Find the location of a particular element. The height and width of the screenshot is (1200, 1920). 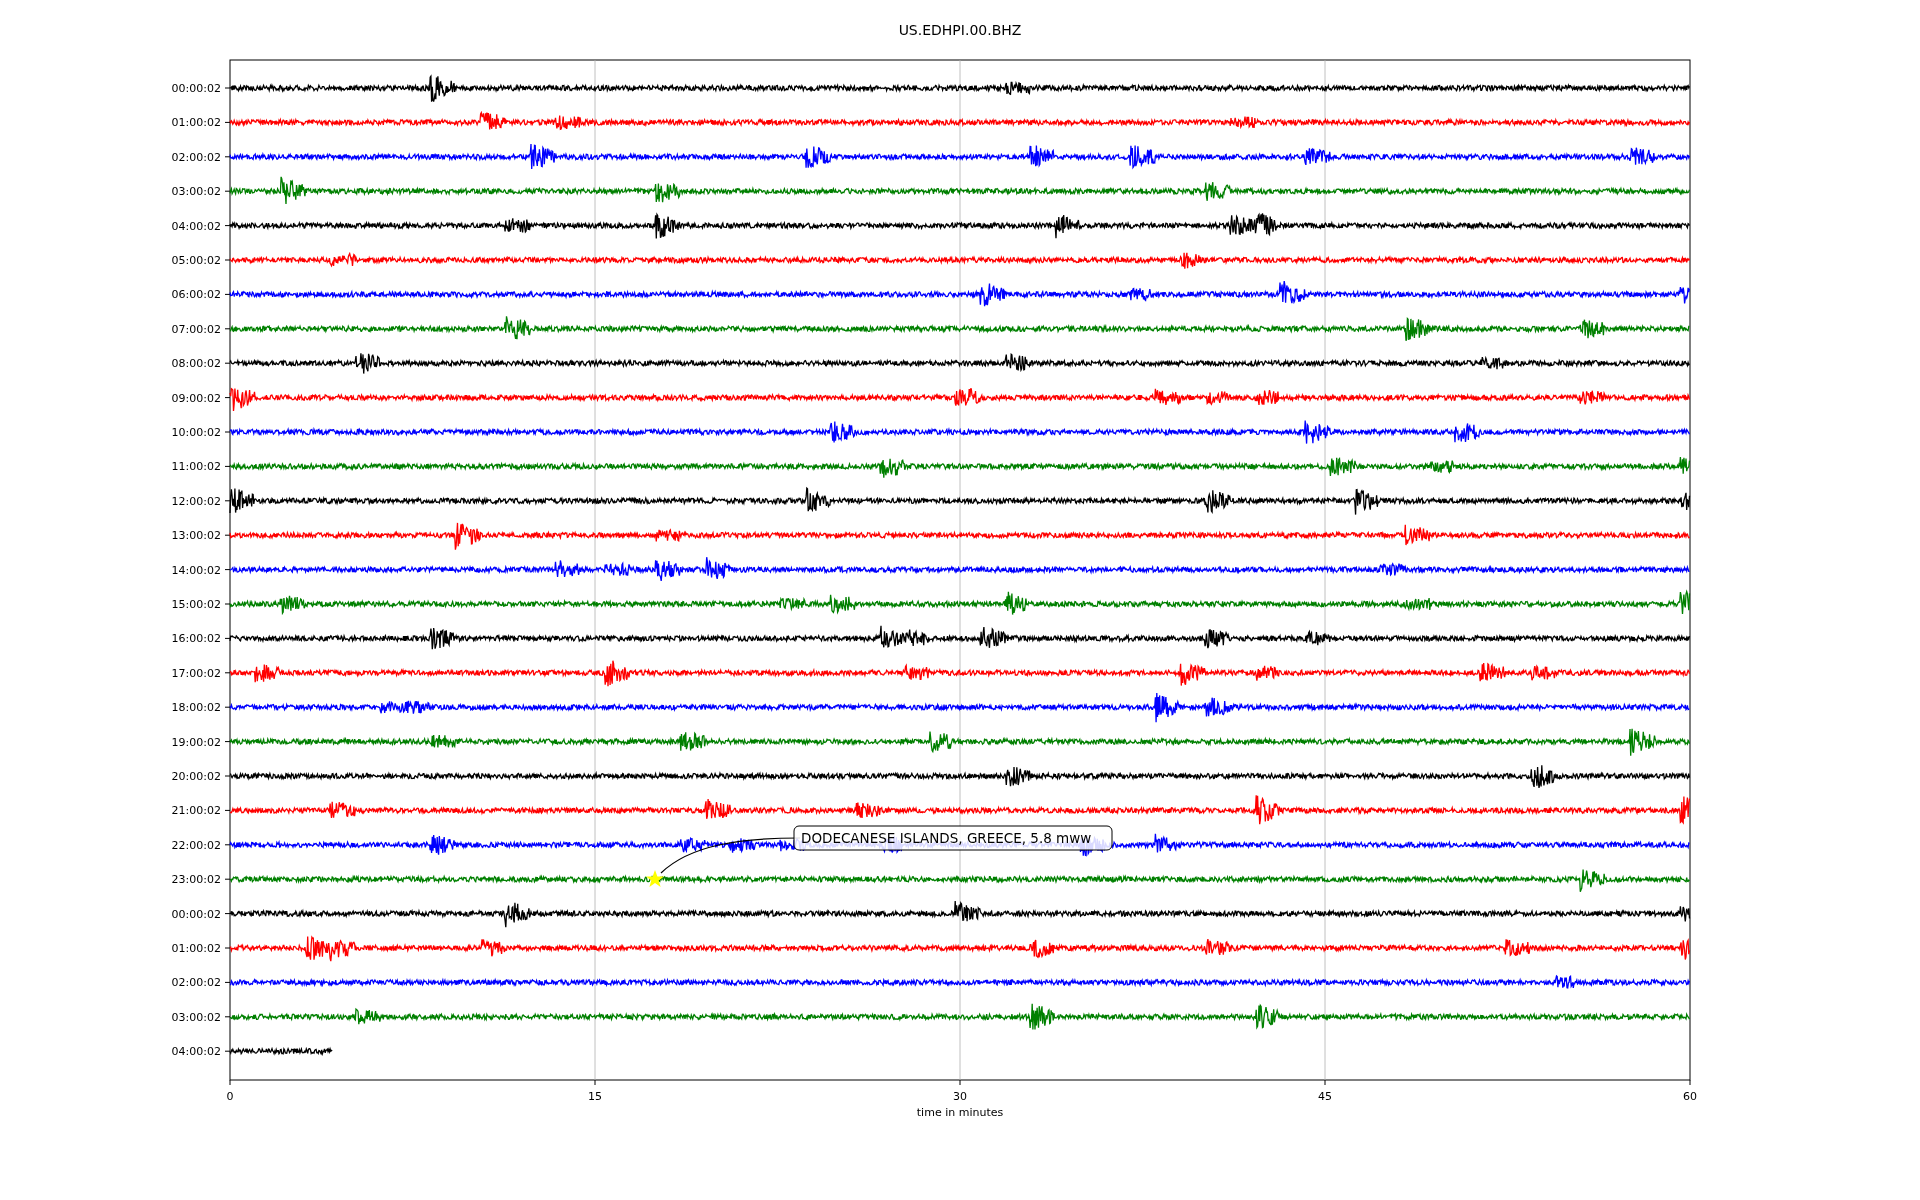

axis-tick-label: 30 is located at coordinates (960, 1096).